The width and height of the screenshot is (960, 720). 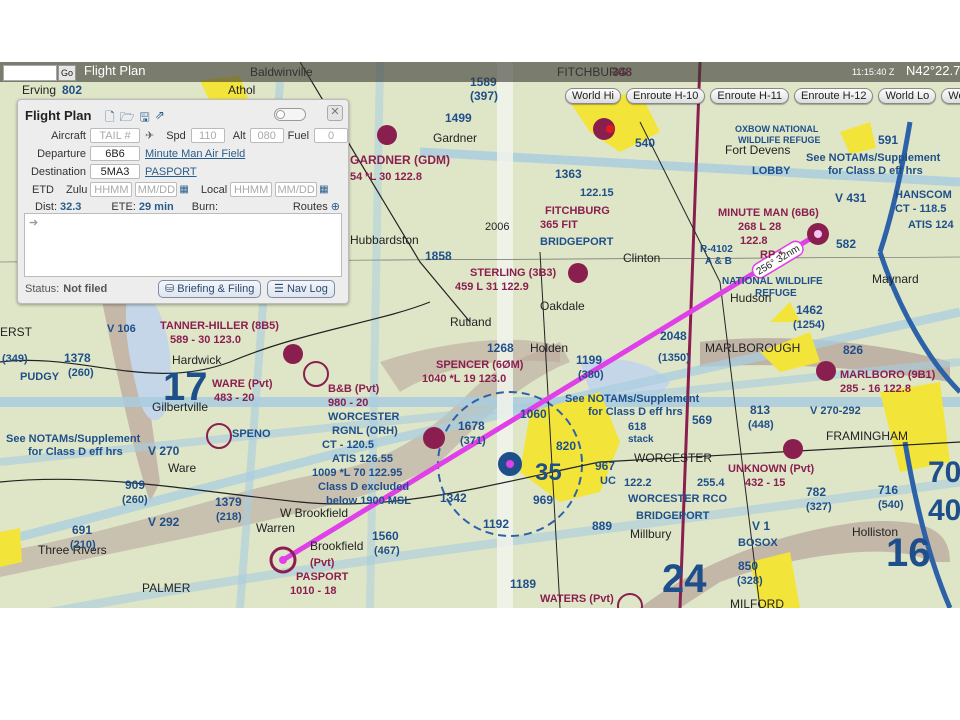 What do you see at coordinates (156, 189) in the screenshot?
I see `zulu-date-input: MM/DD` at bounding box center [156, 189].